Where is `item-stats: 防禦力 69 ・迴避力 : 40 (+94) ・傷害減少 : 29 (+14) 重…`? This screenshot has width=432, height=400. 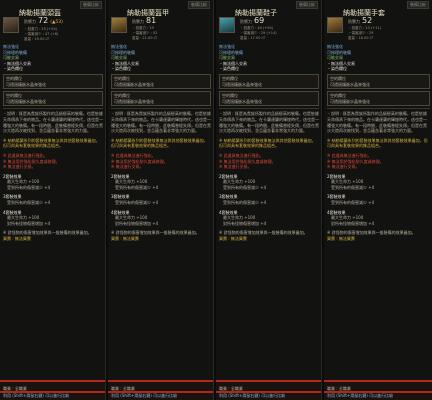
item-stats: 防禦力 69 ・迴避力 : 40 (+94) ・傷害減少 : 29 (+14) 重… is located at coordinates (279, 28).